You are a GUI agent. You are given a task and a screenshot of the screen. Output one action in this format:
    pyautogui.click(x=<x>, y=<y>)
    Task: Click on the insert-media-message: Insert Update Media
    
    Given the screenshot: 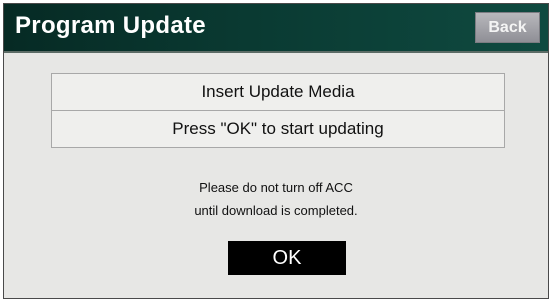 What is the action you would take?
    pyautogui.click(x=278, y=91)
    